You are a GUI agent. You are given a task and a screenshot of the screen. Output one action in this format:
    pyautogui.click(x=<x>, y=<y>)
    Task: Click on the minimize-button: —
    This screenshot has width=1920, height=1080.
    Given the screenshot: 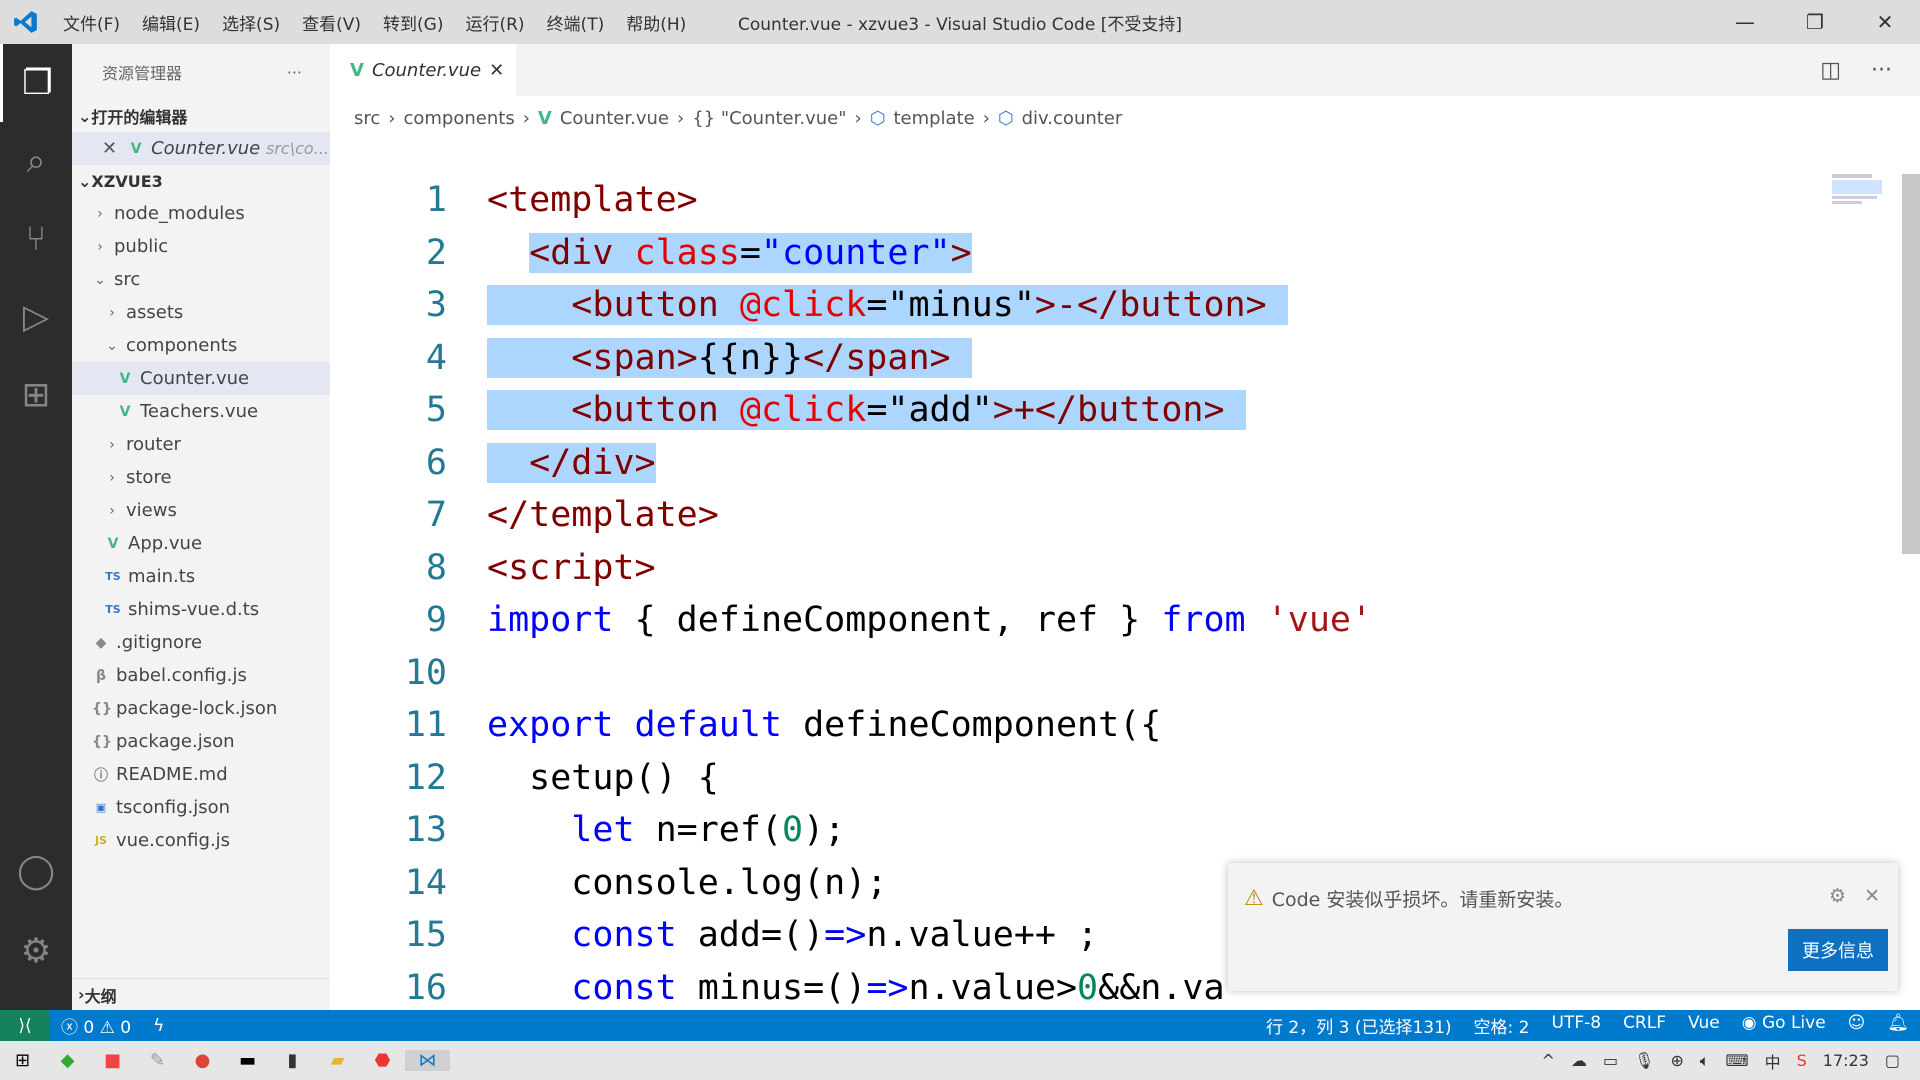 What is the action you would take?
    pyautogui.click(x=1745, y=22)
    